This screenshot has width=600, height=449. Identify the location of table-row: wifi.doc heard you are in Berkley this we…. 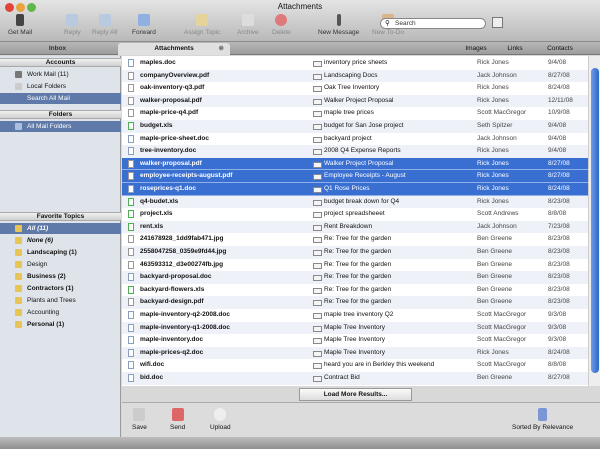
(355, 365).